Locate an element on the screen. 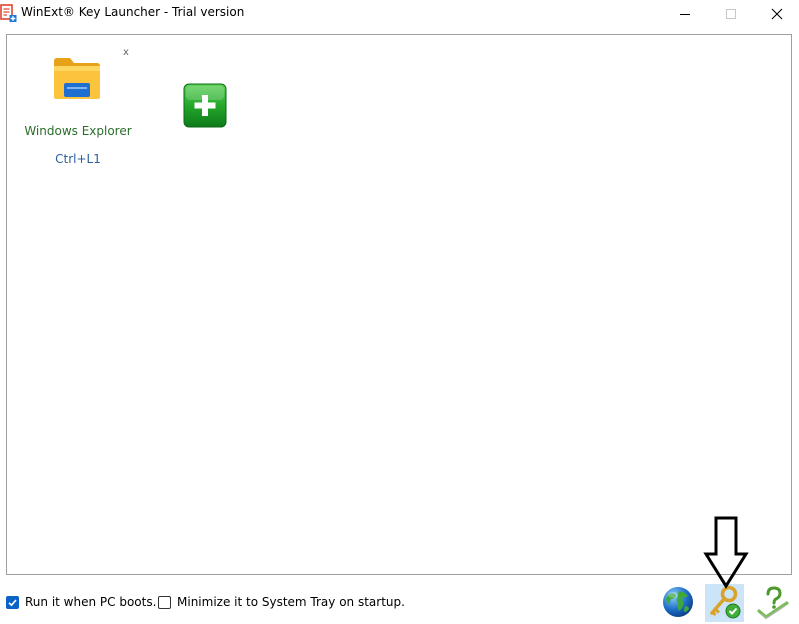  remove-item-button: x is located at coordinates (126, 52).